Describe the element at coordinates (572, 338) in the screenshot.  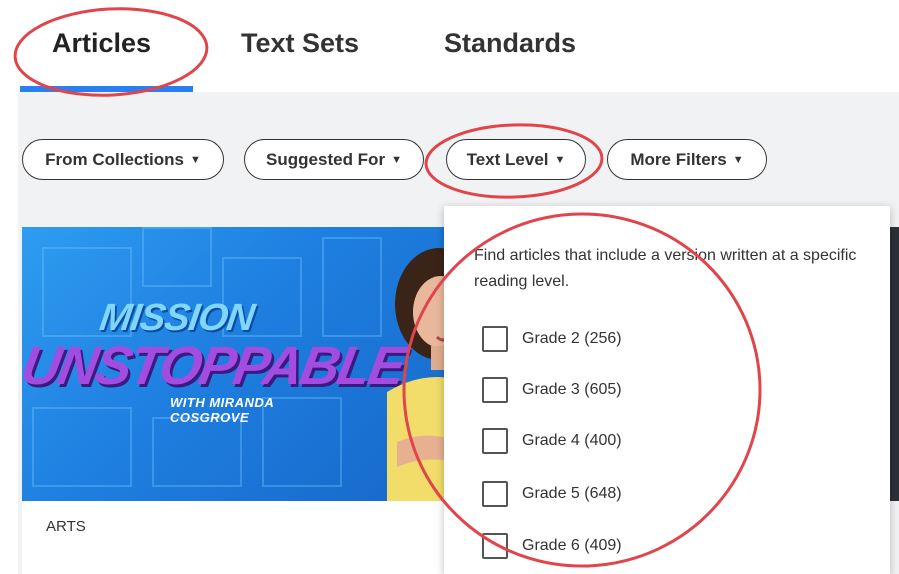
I see `grade-option-label: Grade 2 (256)` at that location.